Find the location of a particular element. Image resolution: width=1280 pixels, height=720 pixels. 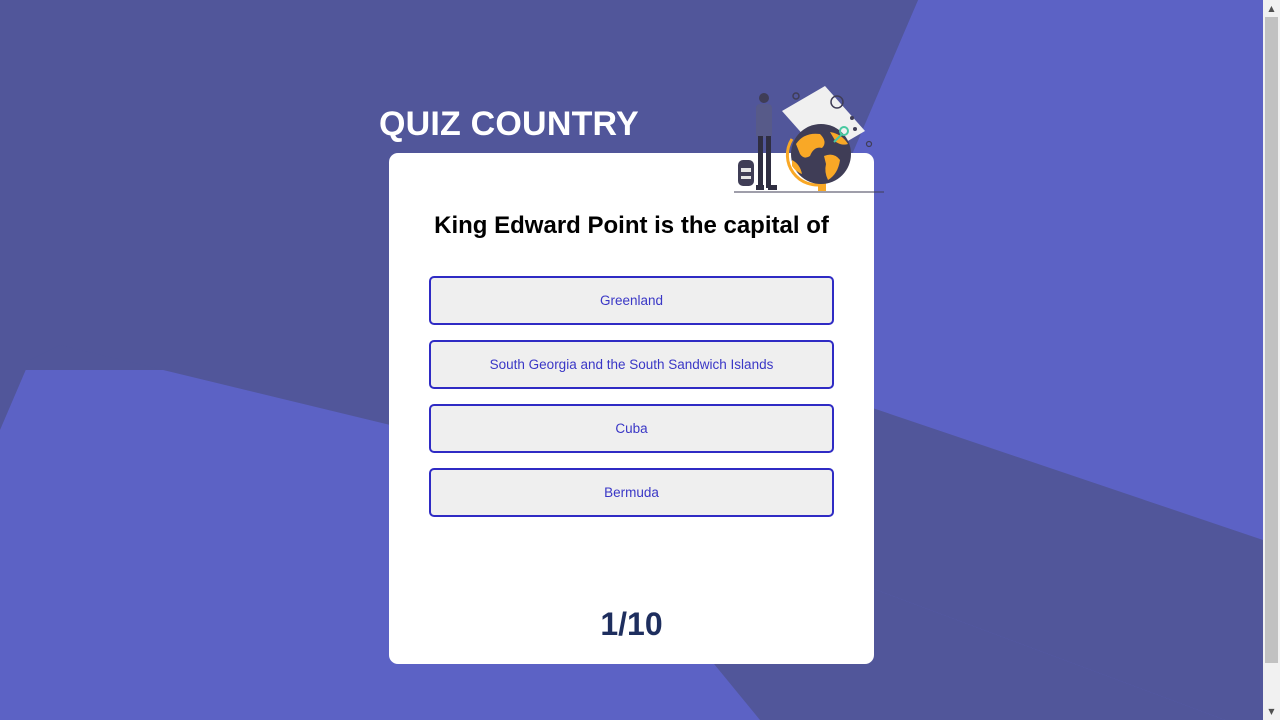

app-title: QUIZ COUNTRY is located at coordinates (509, 124).